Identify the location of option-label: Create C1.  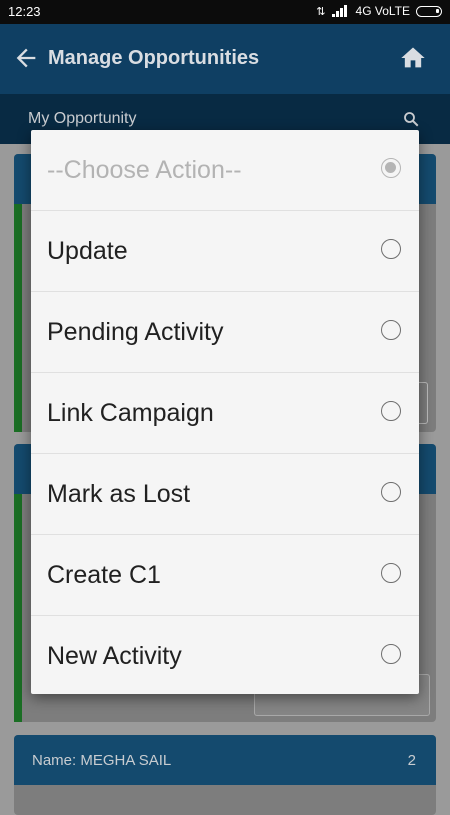
(104, 575).